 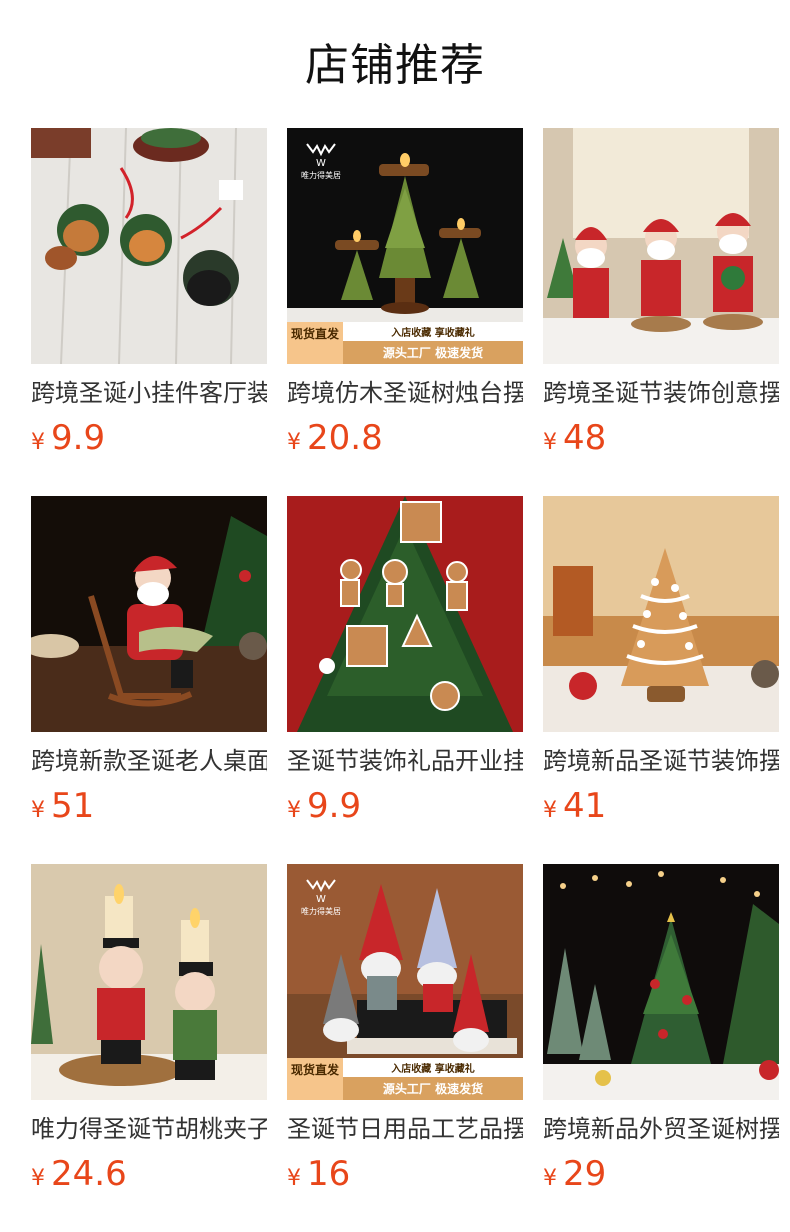 I want to click on product-price: ¥24.6, so click(x=79, y=1174).